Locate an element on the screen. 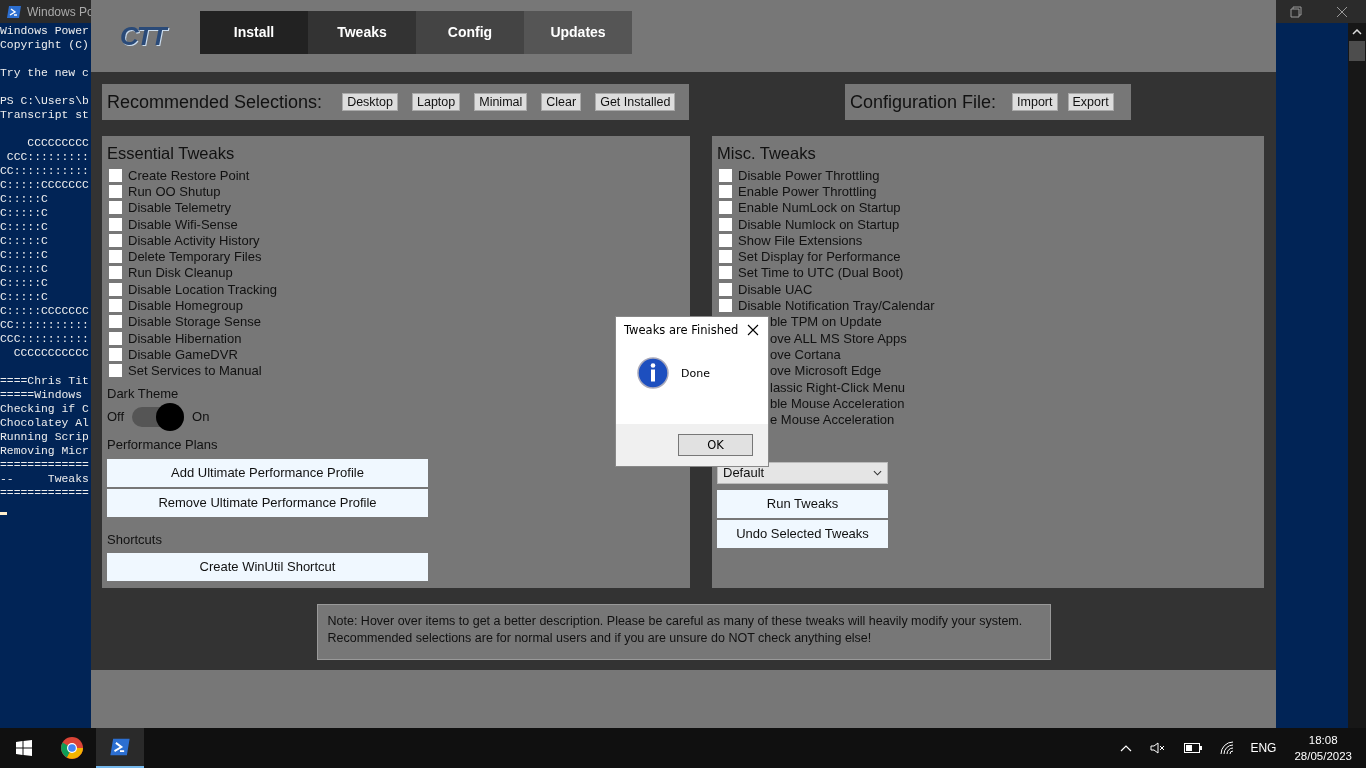 The image size is (1366, 768). ok-button: OK is located at coordinates (715, 445).